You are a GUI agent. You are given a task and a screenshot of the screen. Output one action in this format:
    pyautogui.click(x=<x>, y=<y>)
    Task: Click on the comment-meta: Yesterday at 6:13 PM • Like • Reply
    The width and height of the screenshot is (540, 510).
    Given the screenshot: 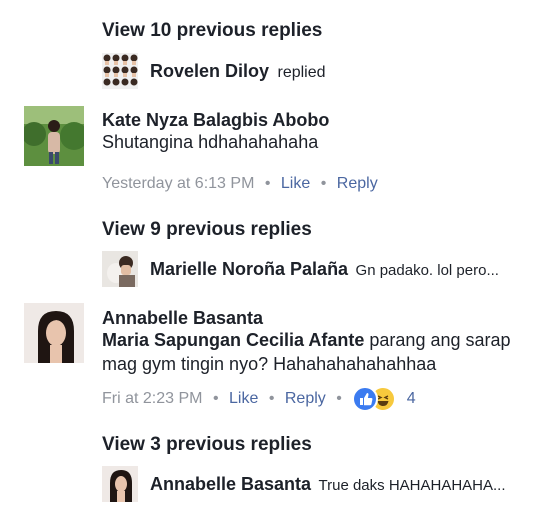 What is the action you would take?
    pyautogui.click(x=240, y=184)
    